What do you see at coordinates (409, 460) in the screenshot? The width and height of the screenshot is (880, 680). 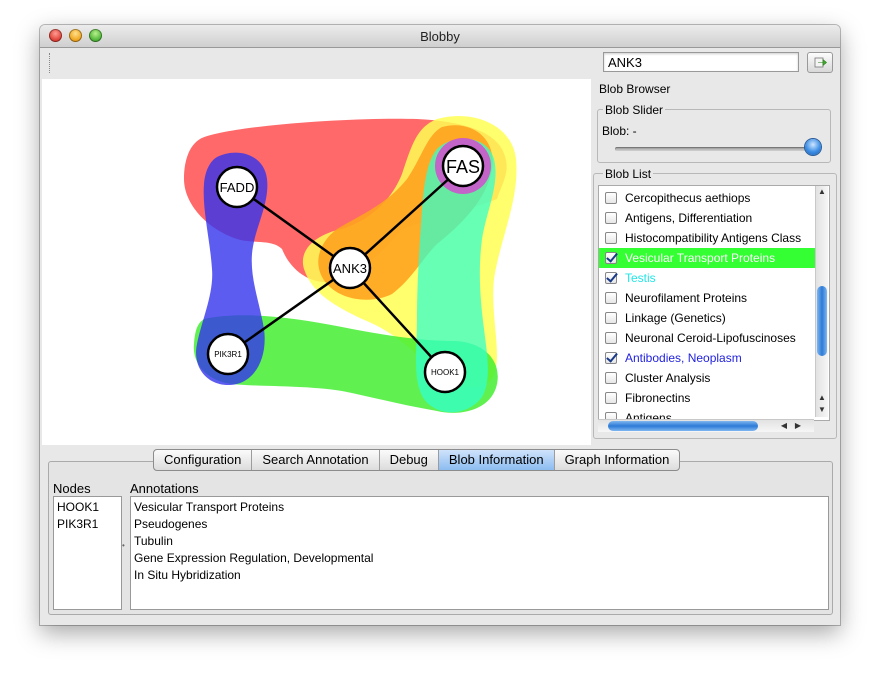 I see `tab-debug: Debug` at bounding box center [409, 460].